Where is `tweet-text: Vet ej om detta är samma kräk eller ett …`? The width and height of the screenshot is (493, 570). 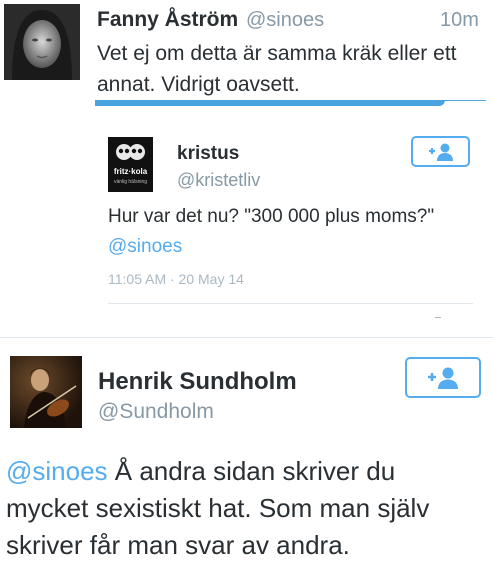
tweet-text: Vet ej om detta är samma kräk eller ett … is located at coordinates (276, 69).